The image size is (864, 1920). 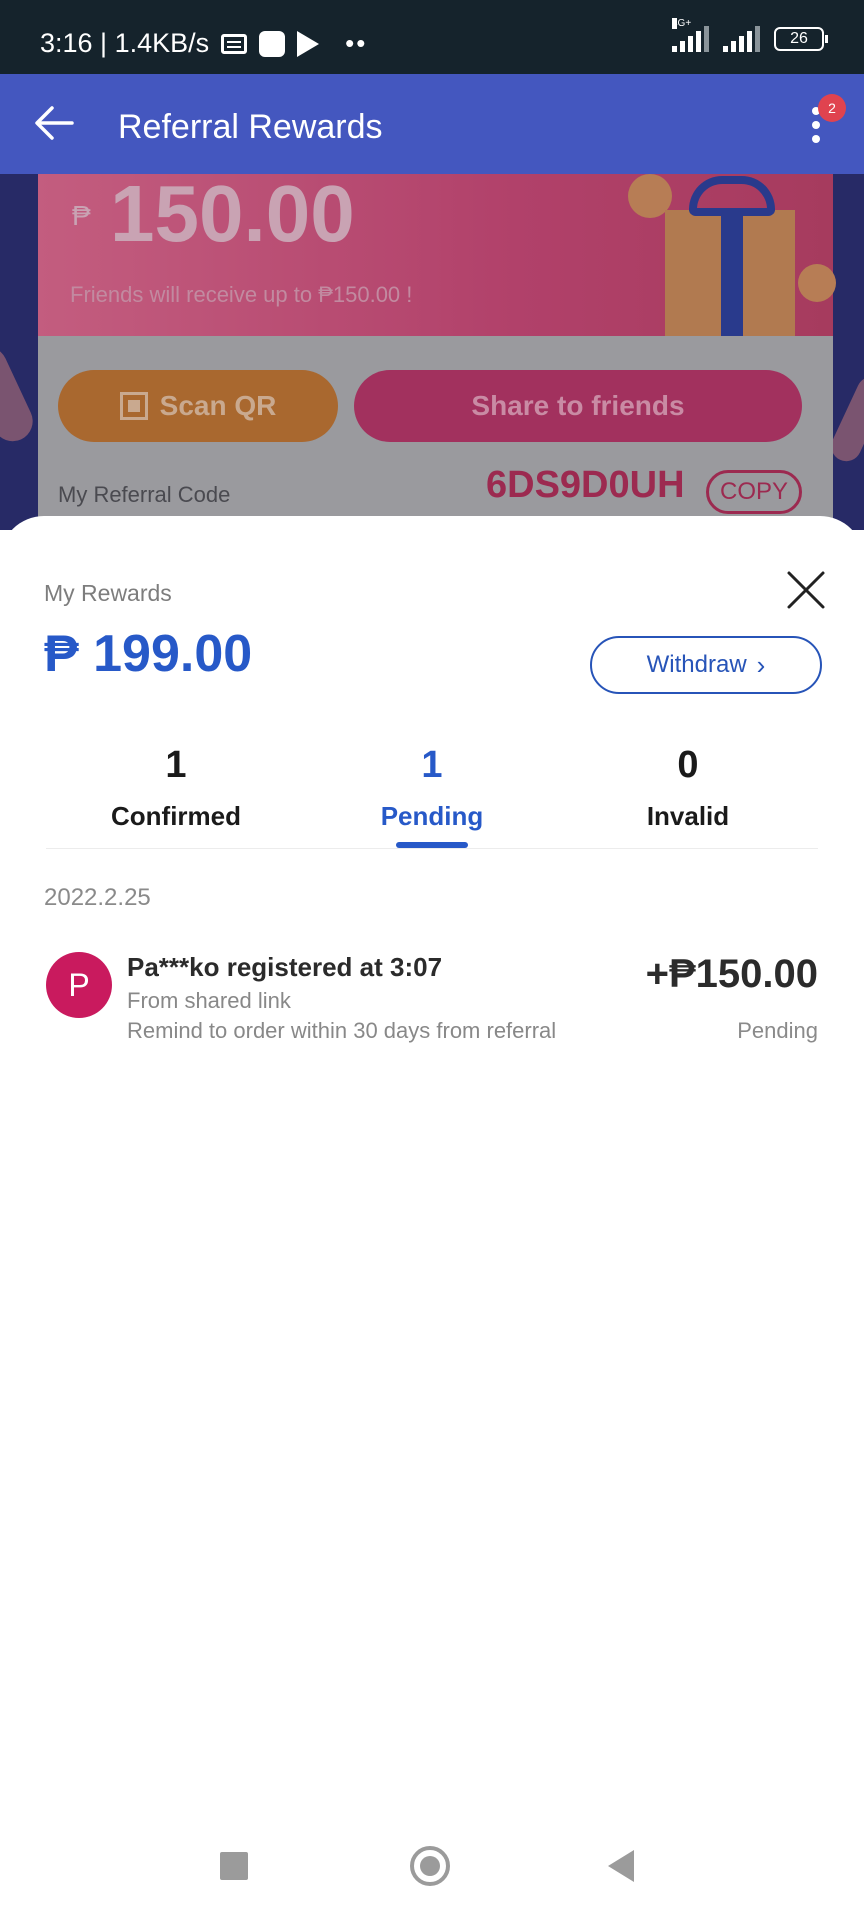 I want to click on status-right: 4G+ 26, so click(x=750, y=35).